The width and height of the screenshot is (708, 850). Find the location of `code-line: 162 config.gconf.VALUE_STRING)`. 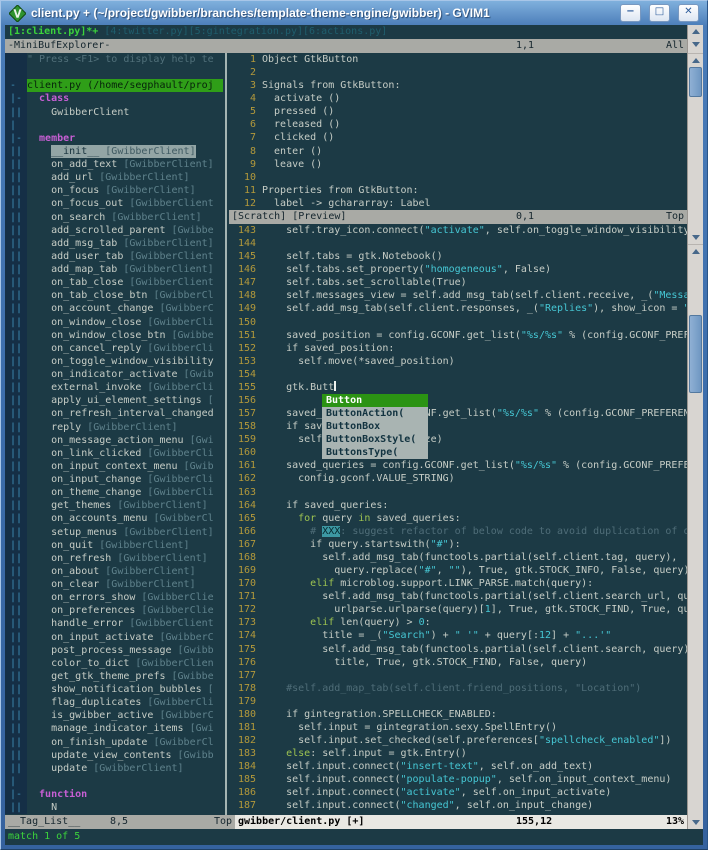

code-line: 162 config.gconf.VALUE_STRING) is located at coordinates (458, 478).